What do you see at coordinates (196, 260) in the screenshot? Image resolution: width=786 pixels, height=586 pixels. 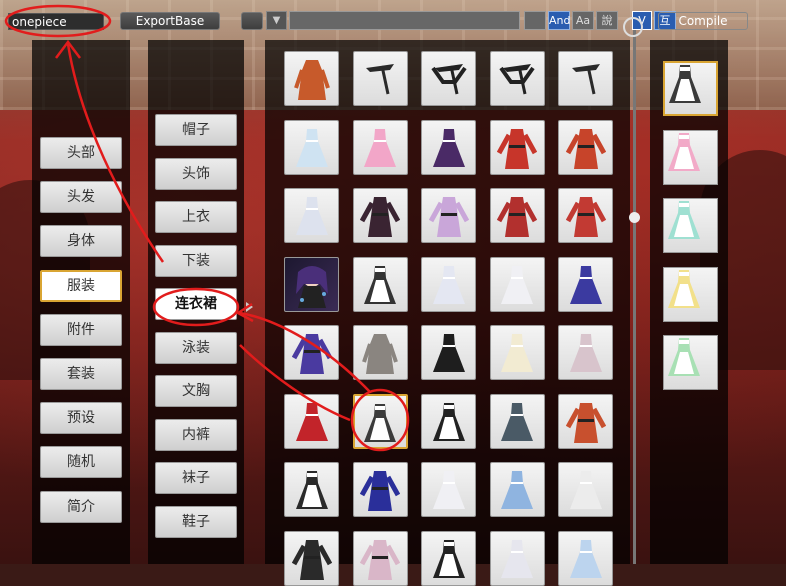 I see `subcategory-button: 下装` at bounding box center [196, 260].